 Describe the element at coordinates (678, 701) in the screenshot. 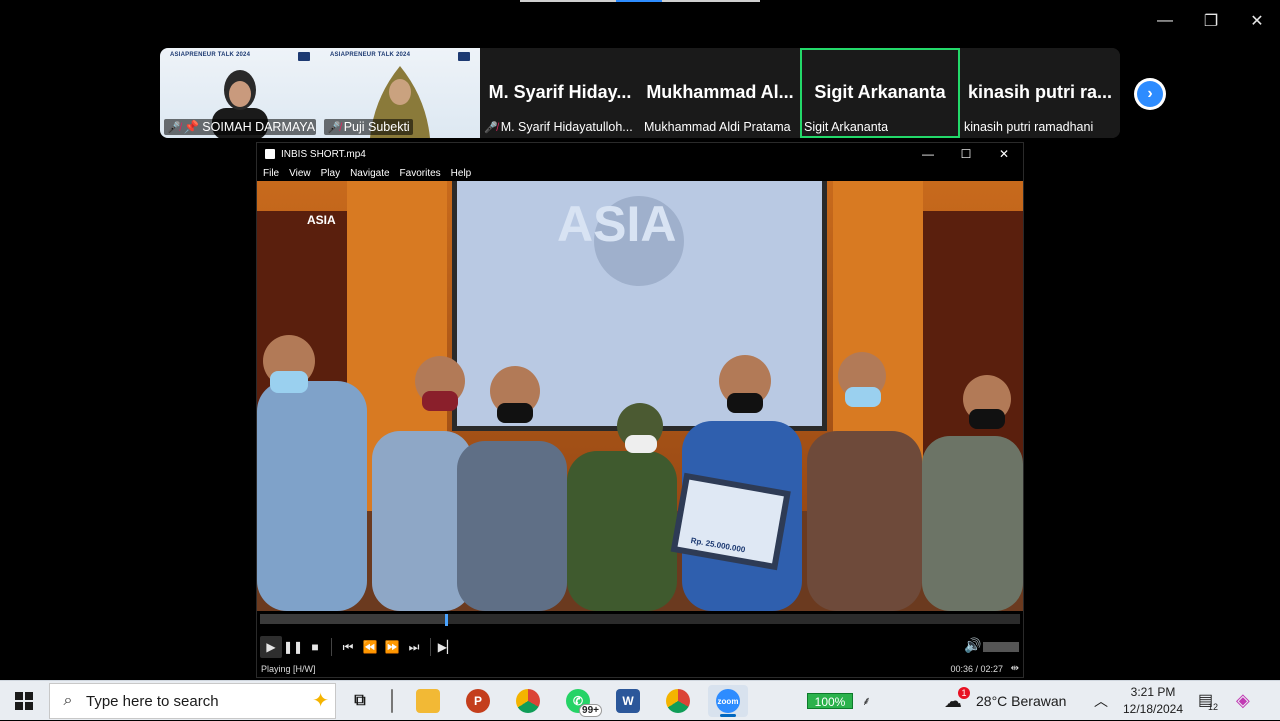

I see `chrome-profile-button` at that location.